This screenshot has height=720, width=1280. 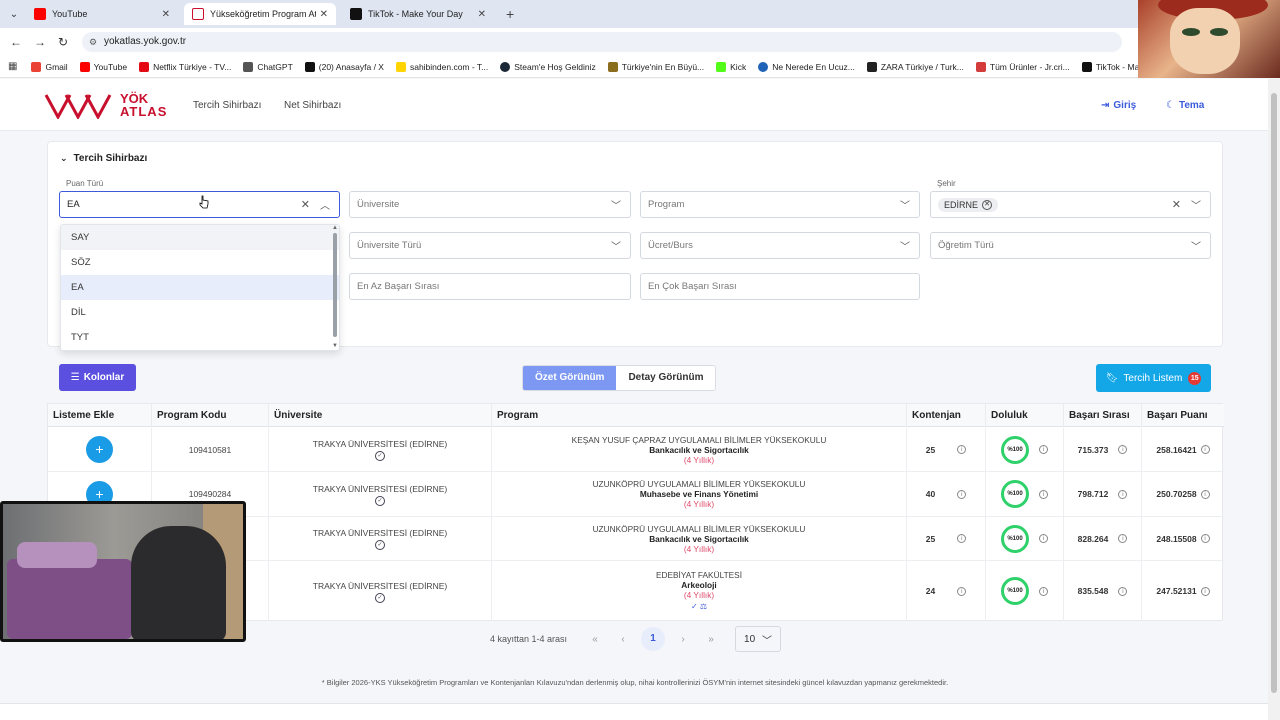 I want to click on col-header: Program Kodu, so click(x=210, y=415).